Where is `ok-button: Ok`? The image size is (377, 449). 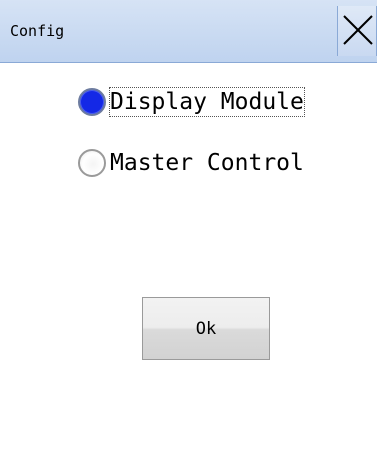
ok-button: Ok is located at coordinates (206, 328).